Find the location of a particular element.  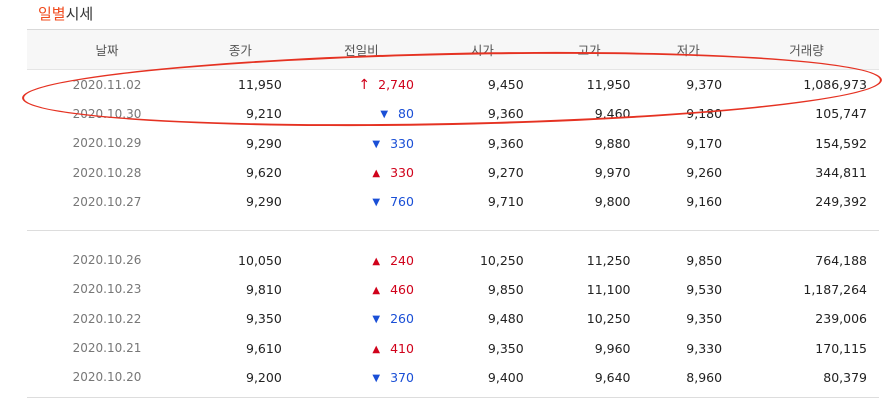

cell-low: 9,160 is located at coordinates (704, 202).